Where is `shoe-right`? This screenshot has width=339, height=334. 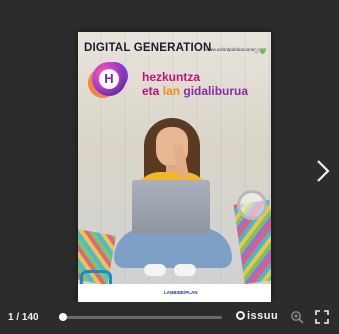
shoe-right is located at coordinates (185, 270).